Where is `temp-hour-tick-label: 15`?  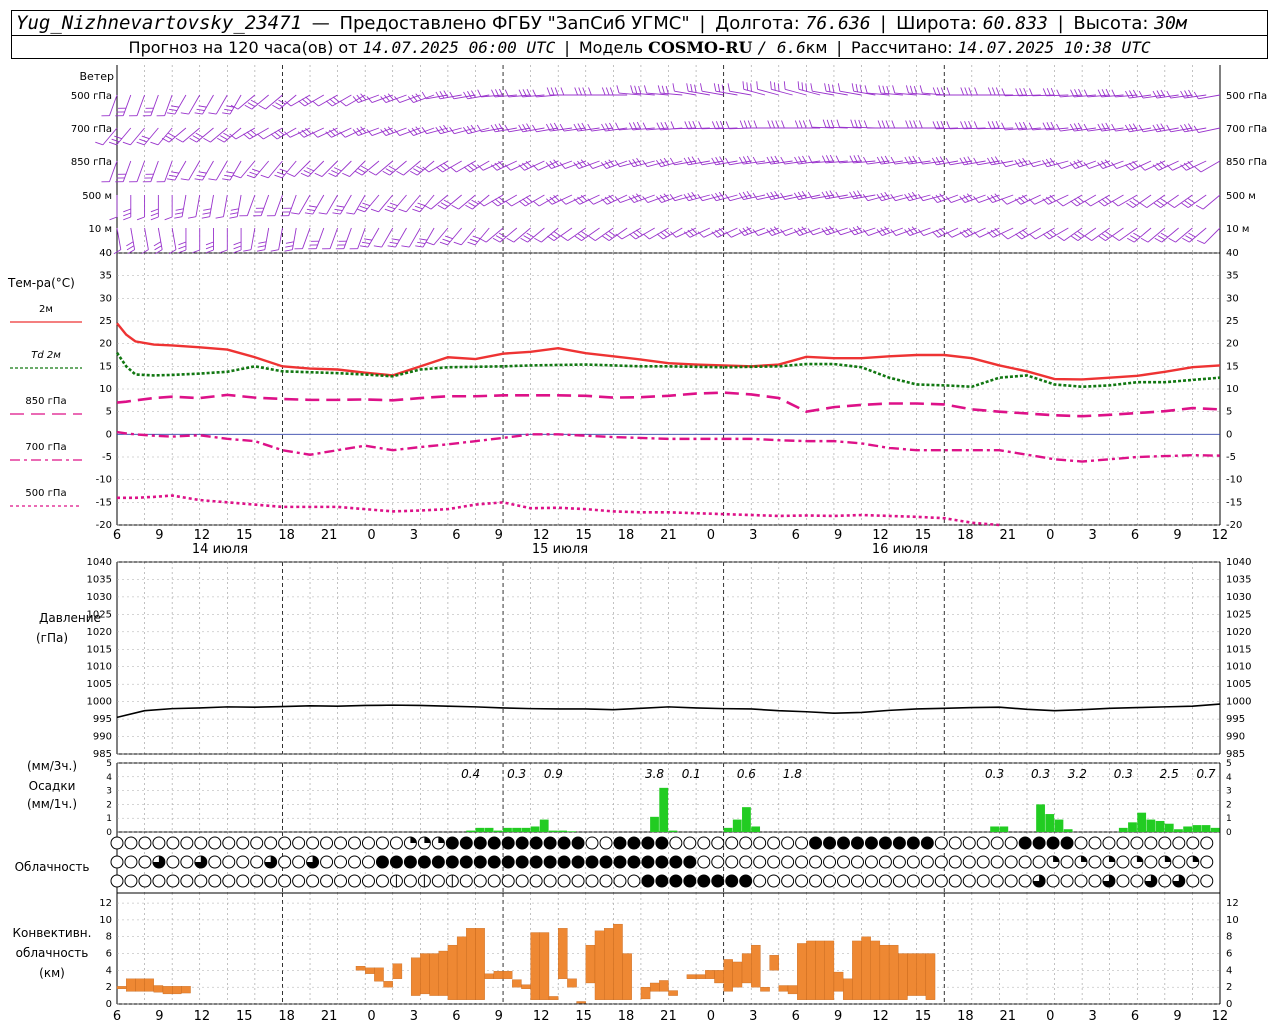
temp-hour-tick-label: 15 is located at coordinates (583, 535).